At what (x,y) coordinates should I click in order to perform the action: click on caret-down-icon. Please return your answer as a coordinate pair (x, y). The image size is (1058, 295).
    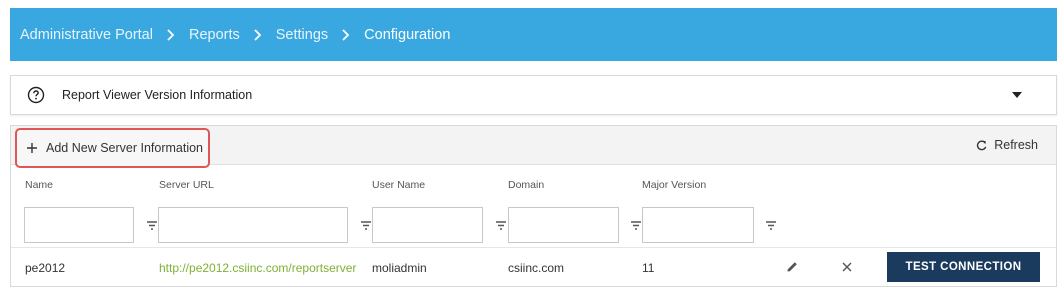
    Looking at the image, I should click on (1017, 95).